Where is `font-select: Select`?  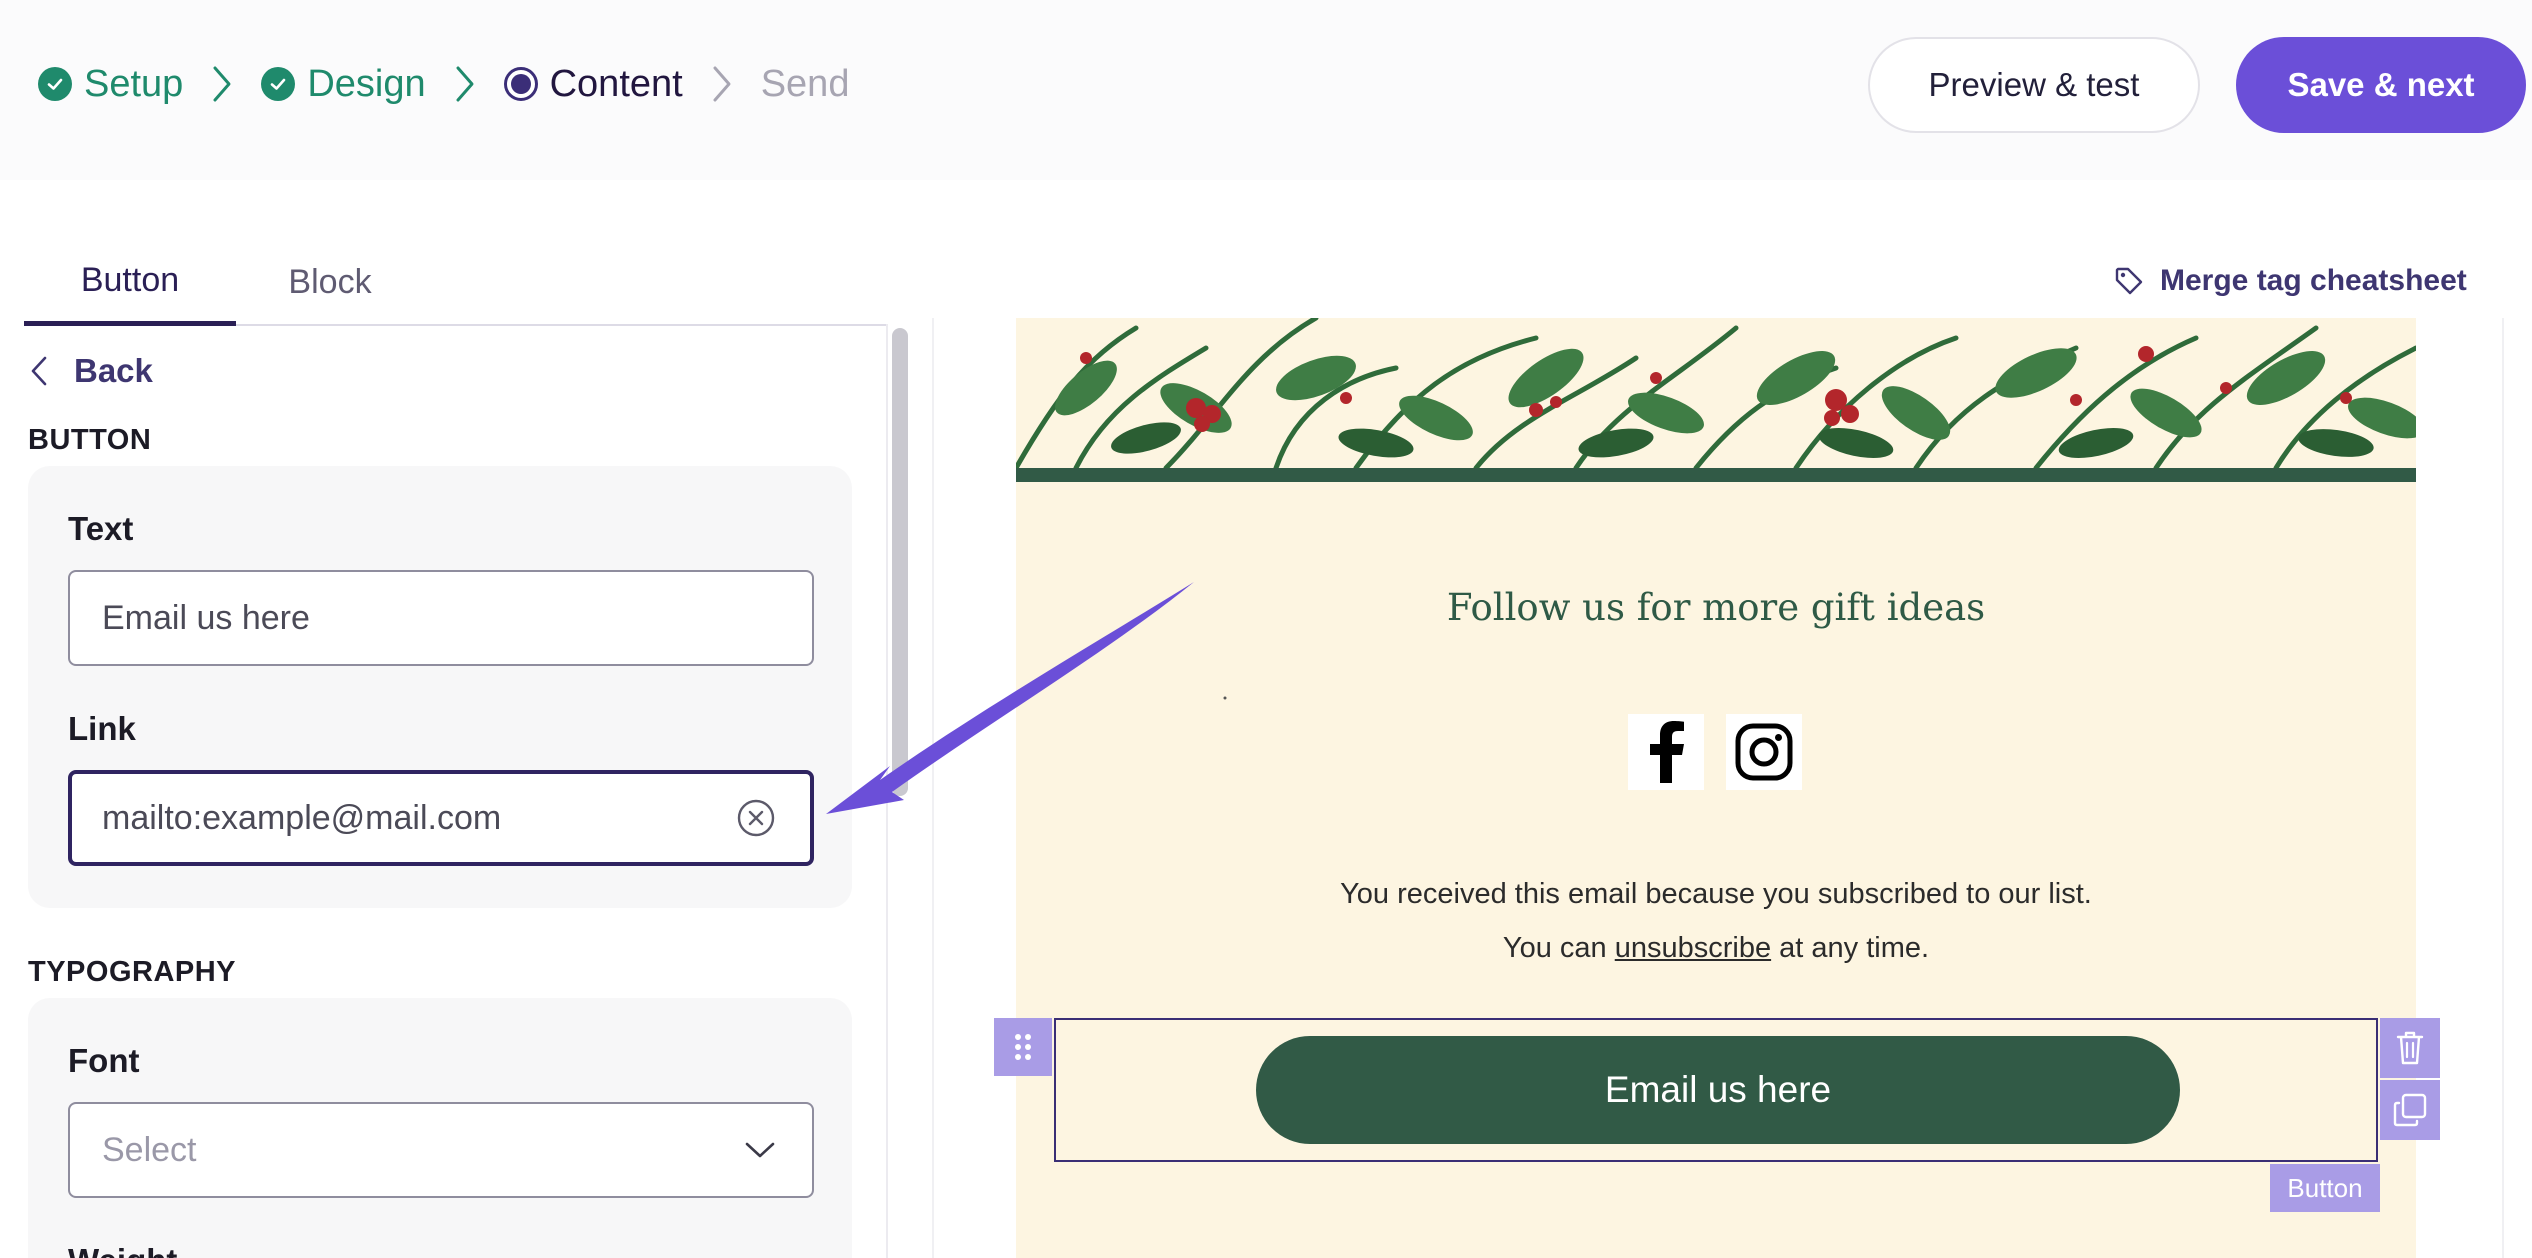 font-select: Select is located at coordinates (441, 1150).